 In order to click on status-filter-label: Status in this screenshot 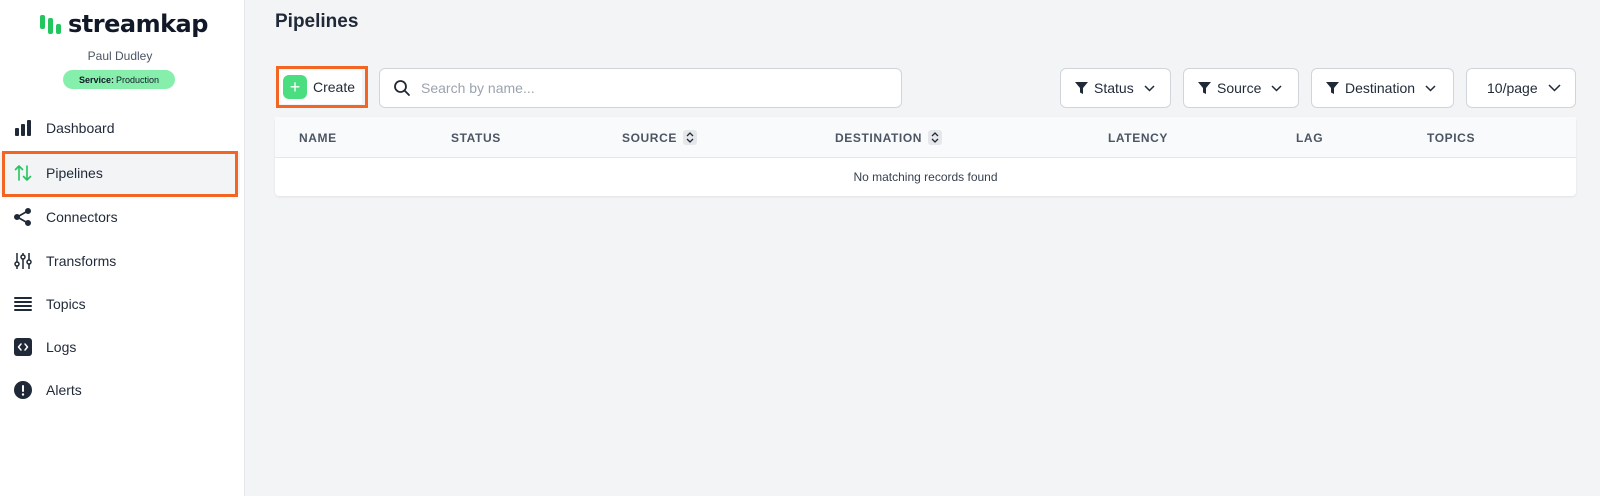, I will do `click(1114, 88)`.